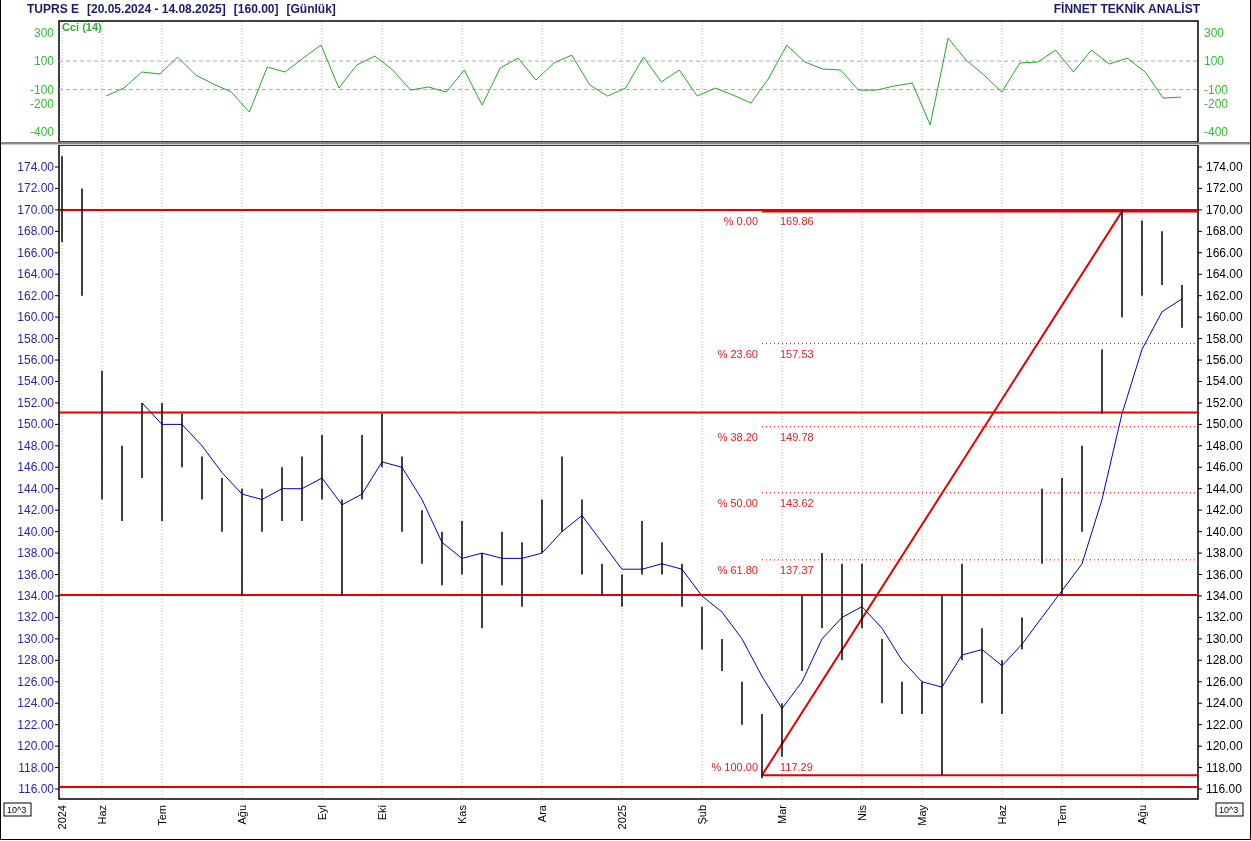 This screenshot has height=841, width=1251. Describe the element at coordinates (156, 9) in the screenshot. I see `chart-title: [20.05.2024 - 14.08.2025]` at that location.